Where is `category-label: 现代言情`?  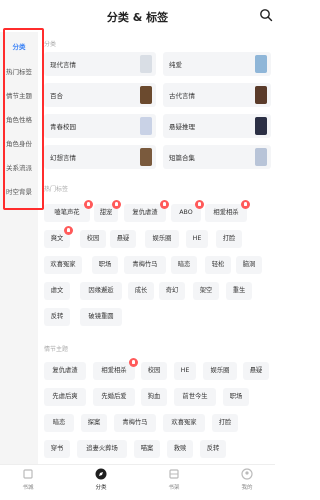
category-label: 现代言情 is located at coordinates (63, 65).